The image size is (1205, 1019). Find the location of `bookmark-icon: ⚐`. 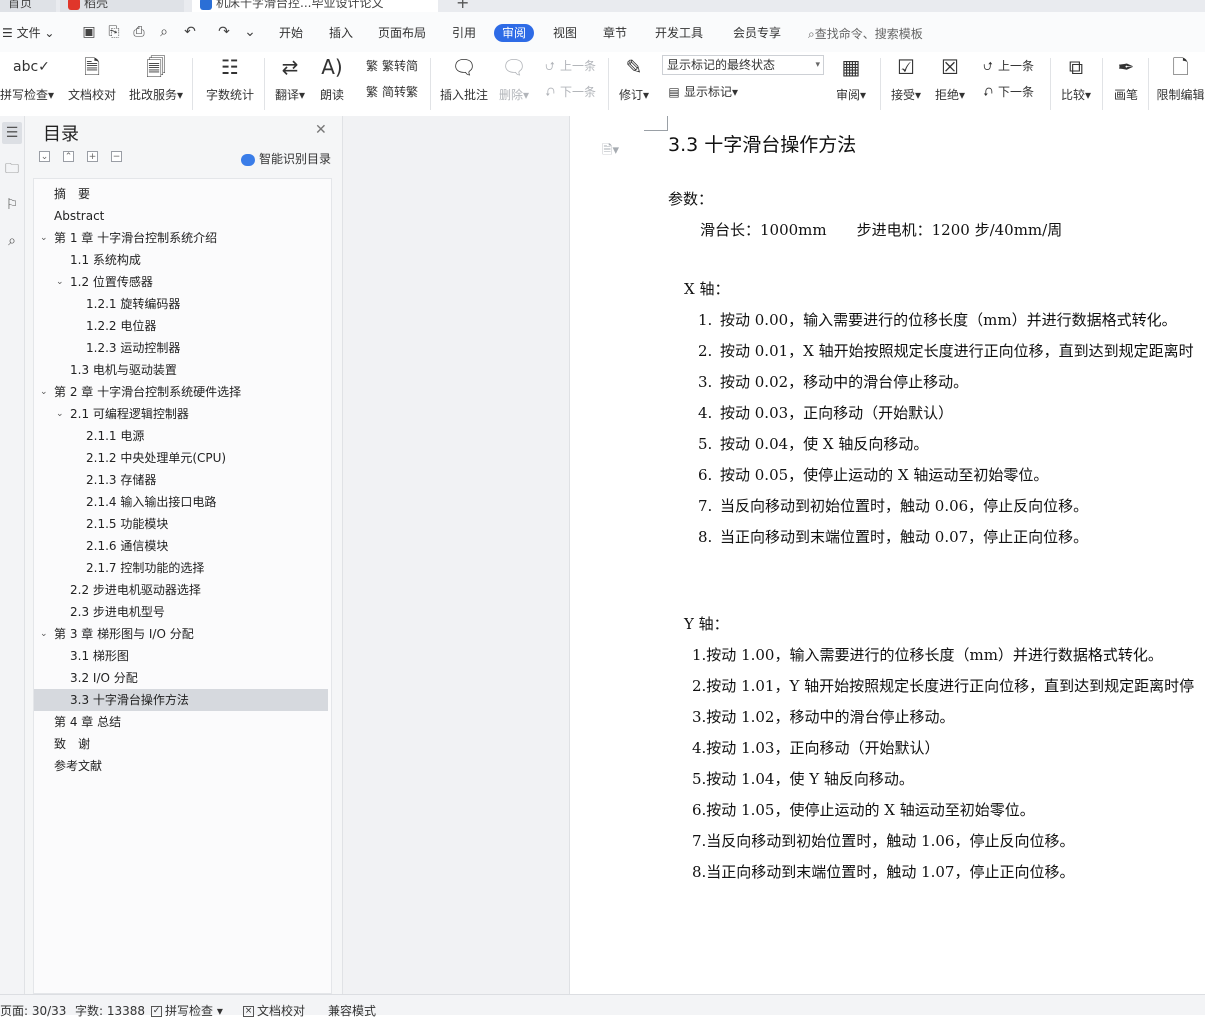

bookmark-icon: ⚐ is located at coordinates (12, 205).